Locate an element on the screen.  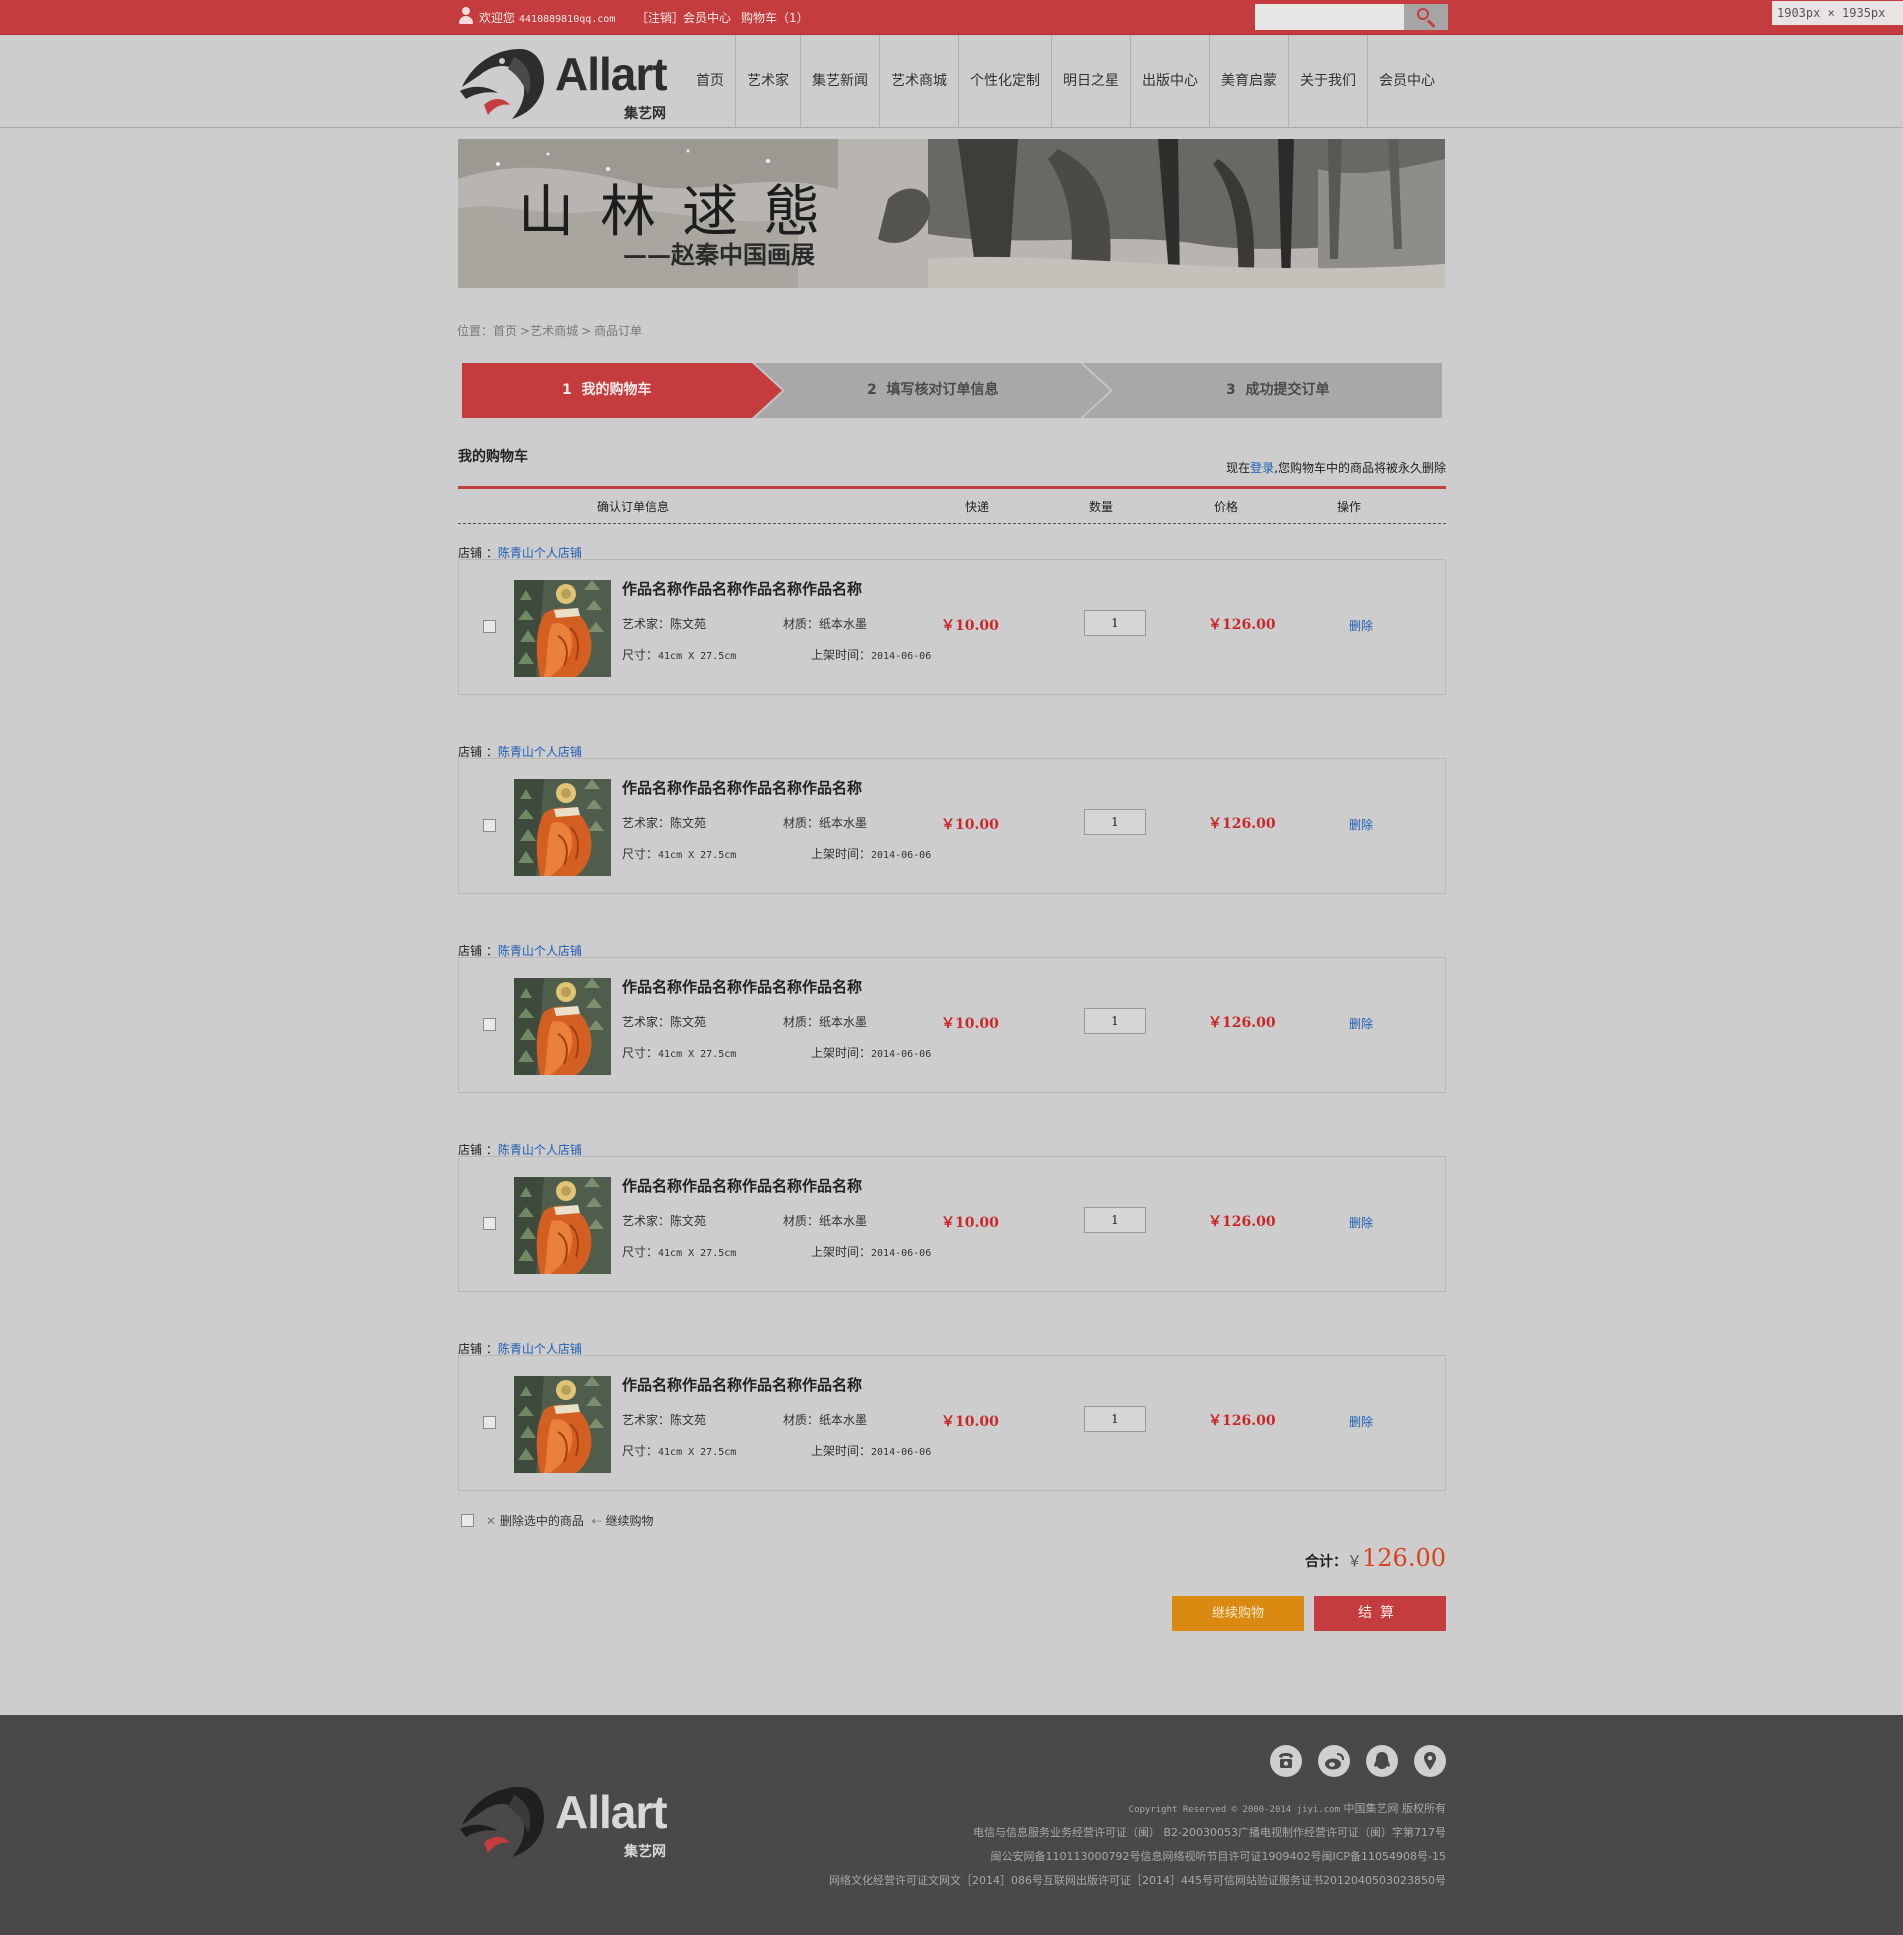
item-date: 上架时间：2014-06-06 is located at coordinates (871, 1052).